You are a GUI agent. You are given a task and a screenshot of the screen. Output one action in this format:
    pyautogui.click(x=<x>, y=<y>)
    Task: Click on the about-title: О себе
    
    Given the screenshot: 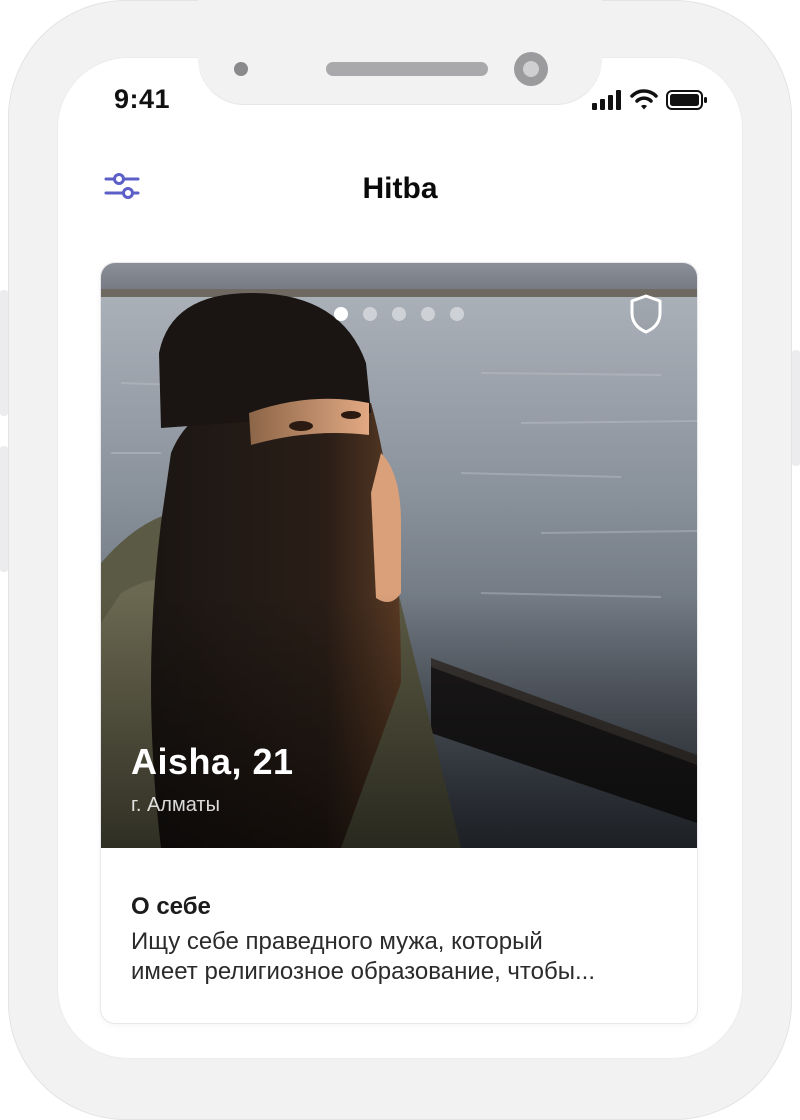 What is the action you would take?
    pyautogui.click(x=171, y=906)
    